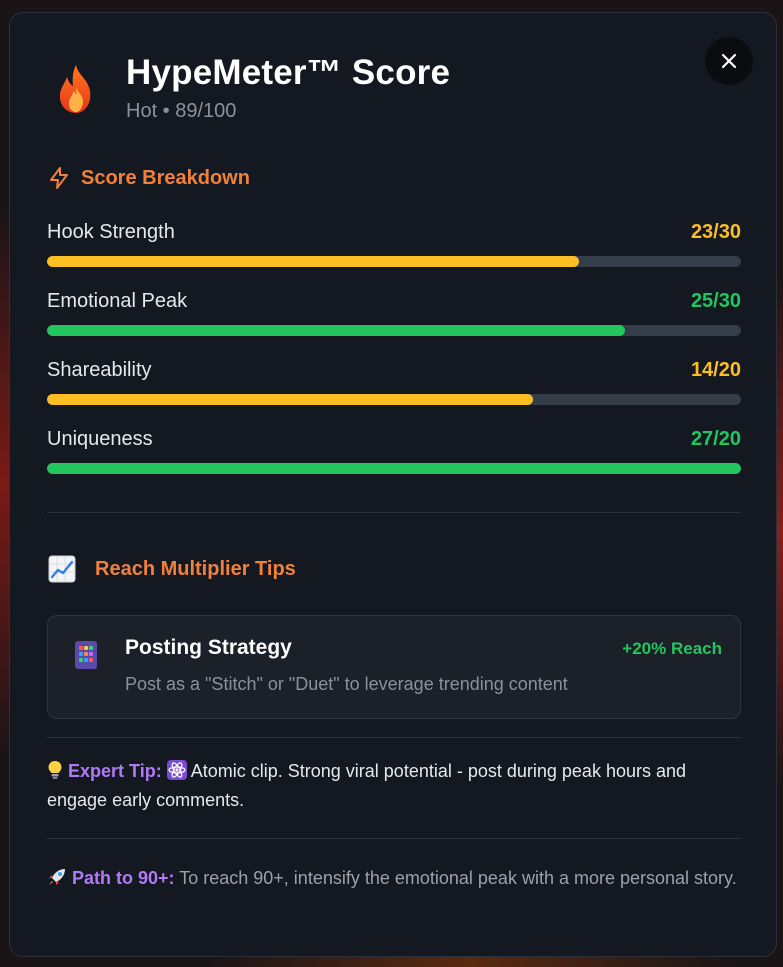 The image size is (783, 967). Describe the element at coordinates (57, 877) in the screenshot. I see `rocket-icon` at that location.